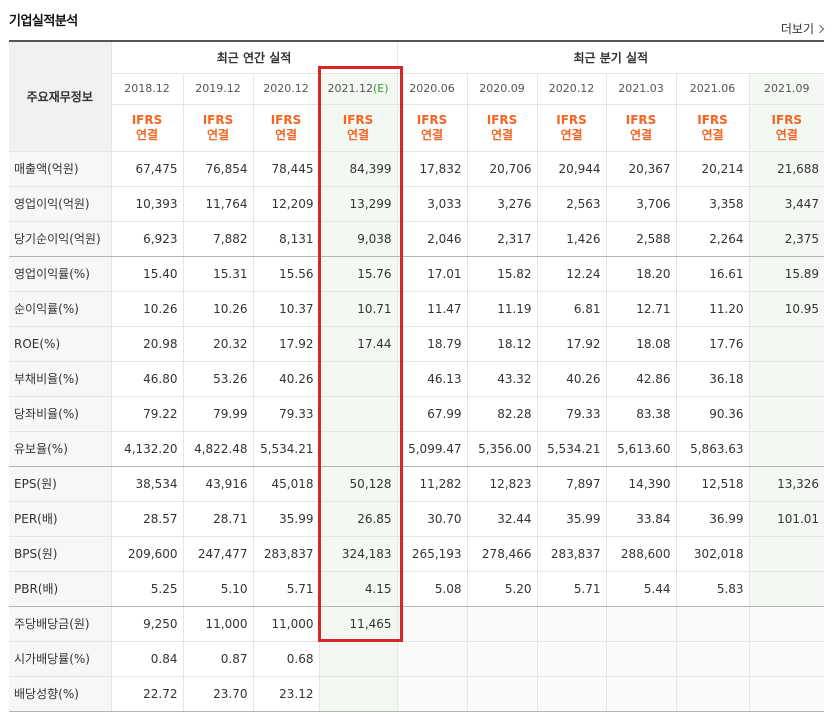 The height and width of the screenshot is (718, 837). What do you see at coordinates (147, 484) in the screenshot?
I see `table-cell: 38,534` at bounding box center [147, 484].